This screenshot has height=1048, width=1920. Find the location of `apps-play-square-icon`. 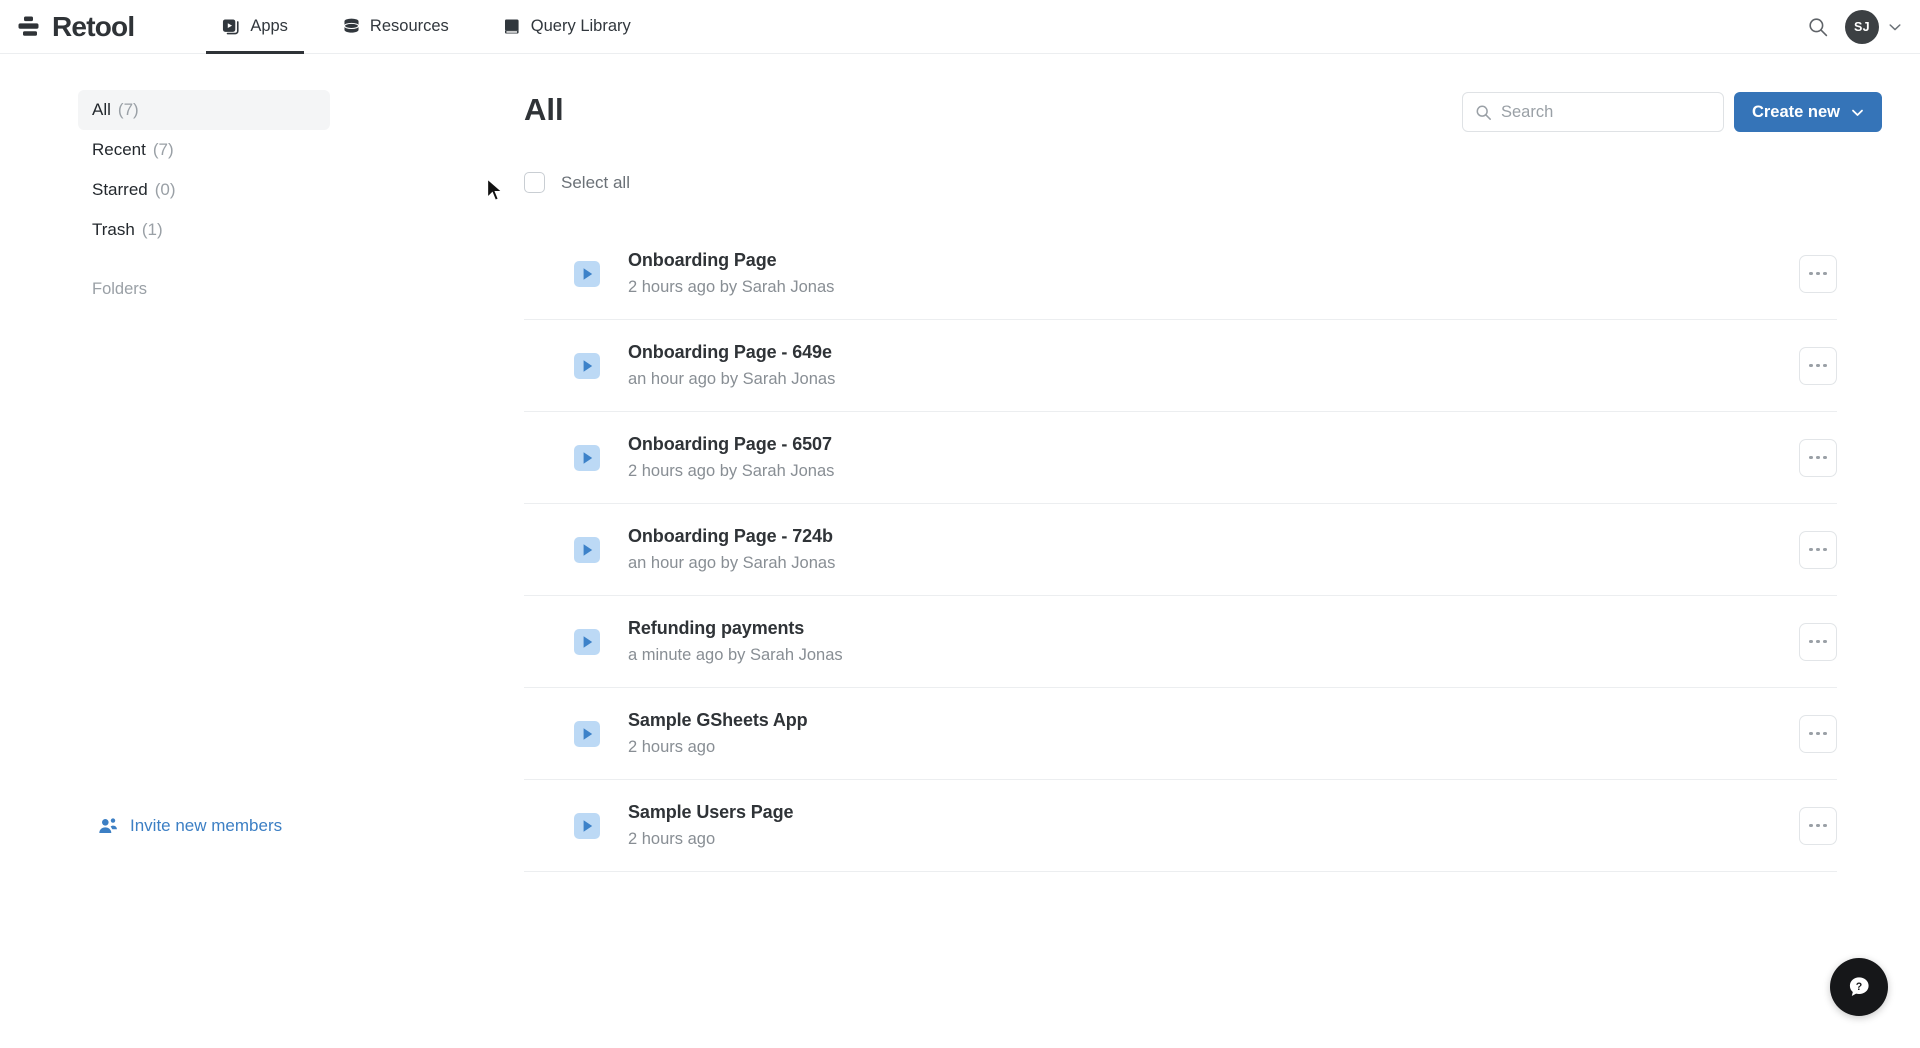

apps-play-square-icon is located at coordinates (231, 26).